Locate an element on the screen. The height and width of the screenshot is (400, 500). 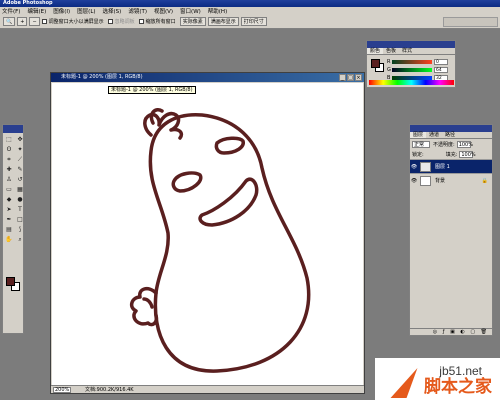
color-spectrum-bar is located at coordinates (411, 82).